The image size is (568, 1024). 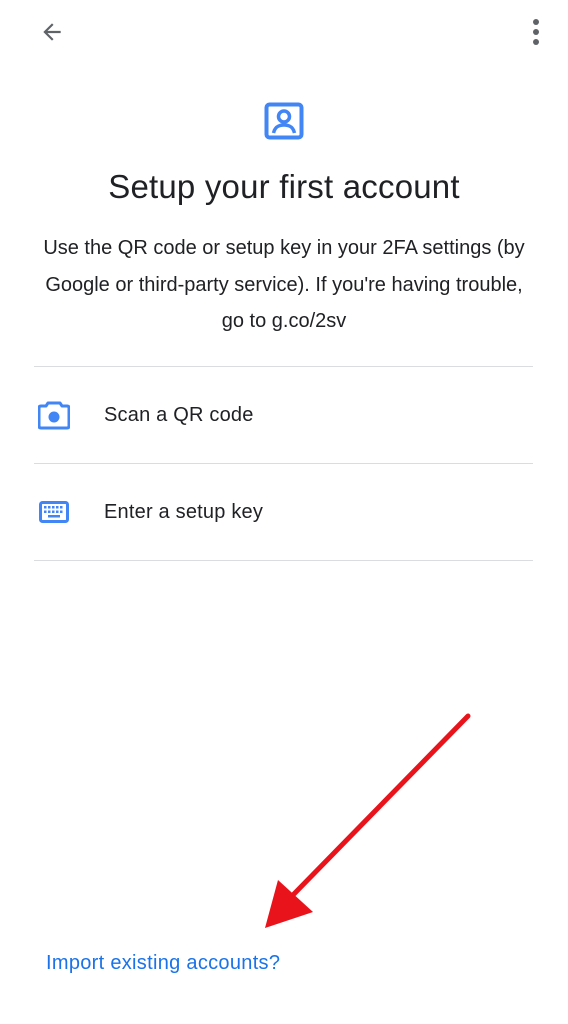 I want to click on import-existing-accounts-link: Import existing accounts?, so click(x=163, y=963).